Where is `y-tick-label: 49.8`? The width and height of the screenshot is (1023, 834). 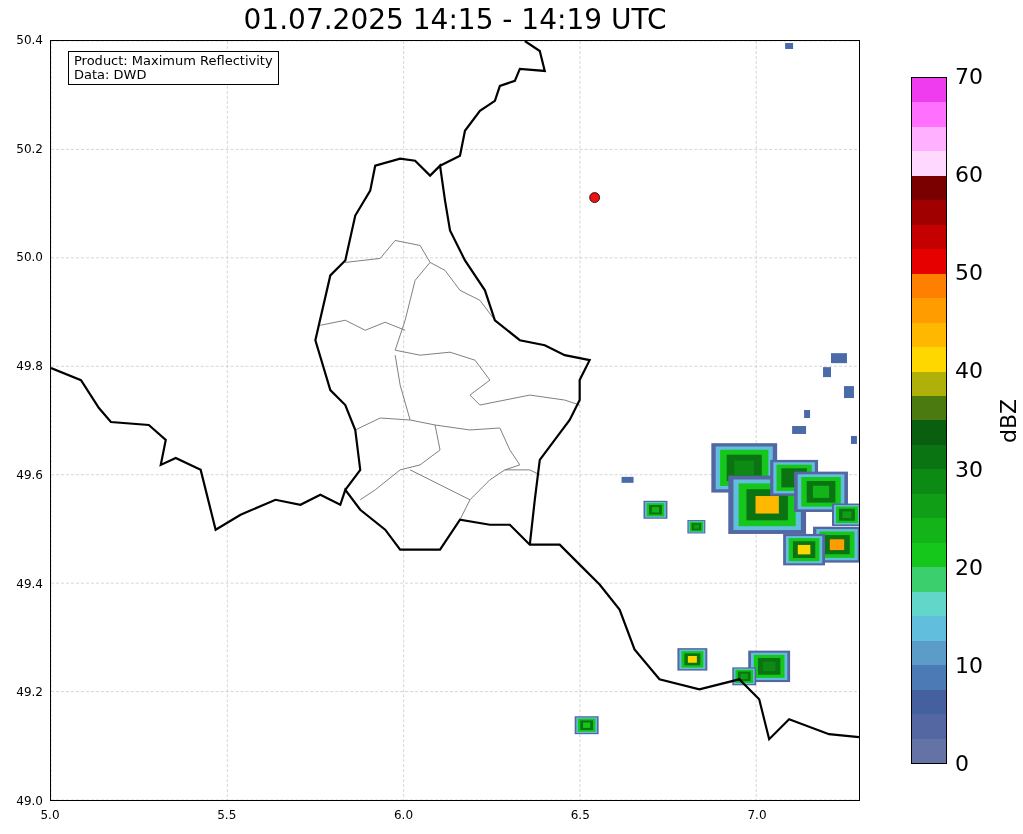 y-tick-label: 49.8 is located at coordinates (29, 366).